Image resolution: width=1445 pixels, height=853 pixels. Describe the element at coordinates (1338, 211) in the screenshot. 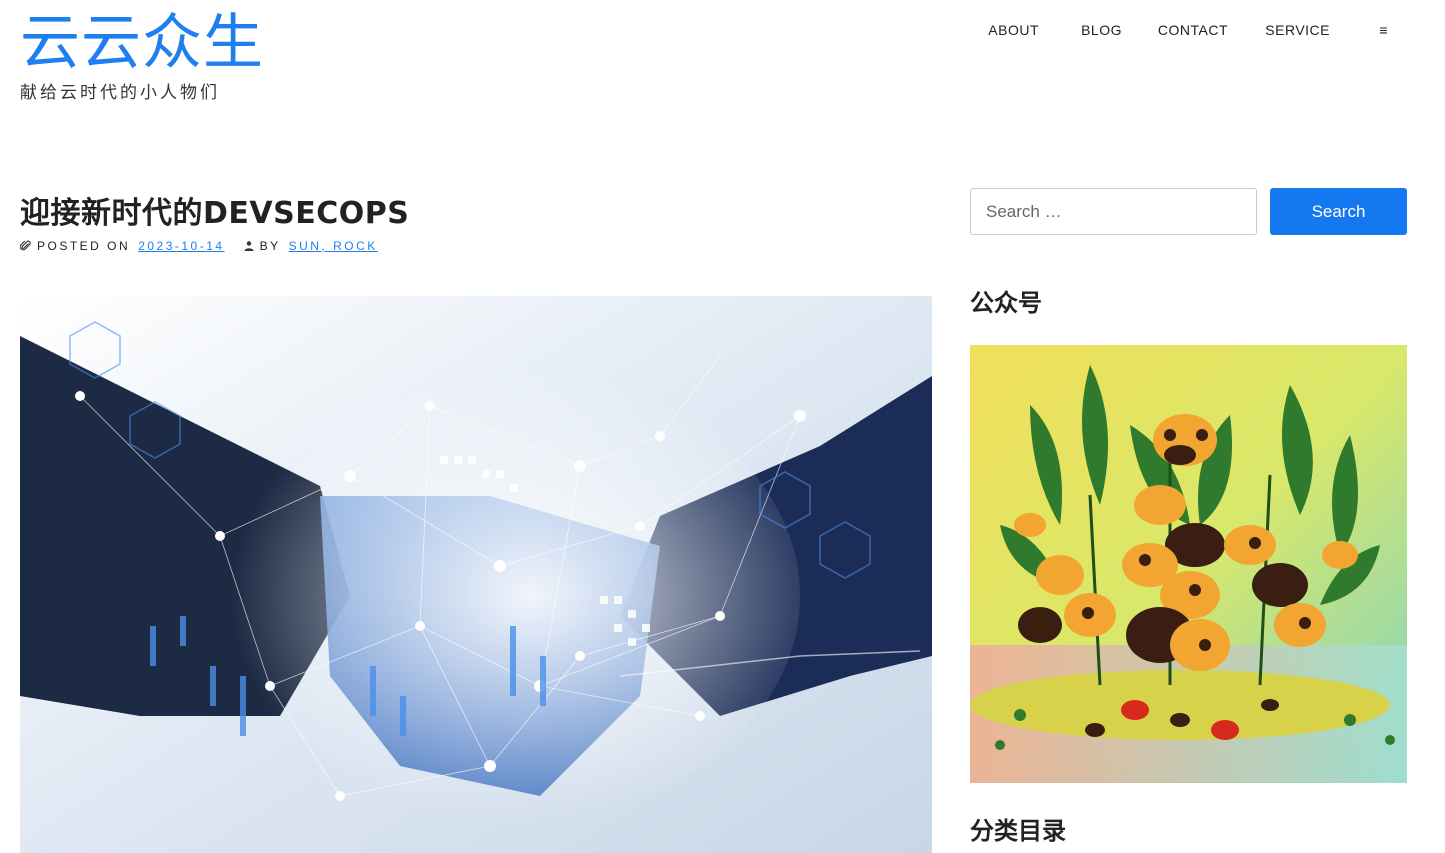

I see `search-button: Search` at that location.